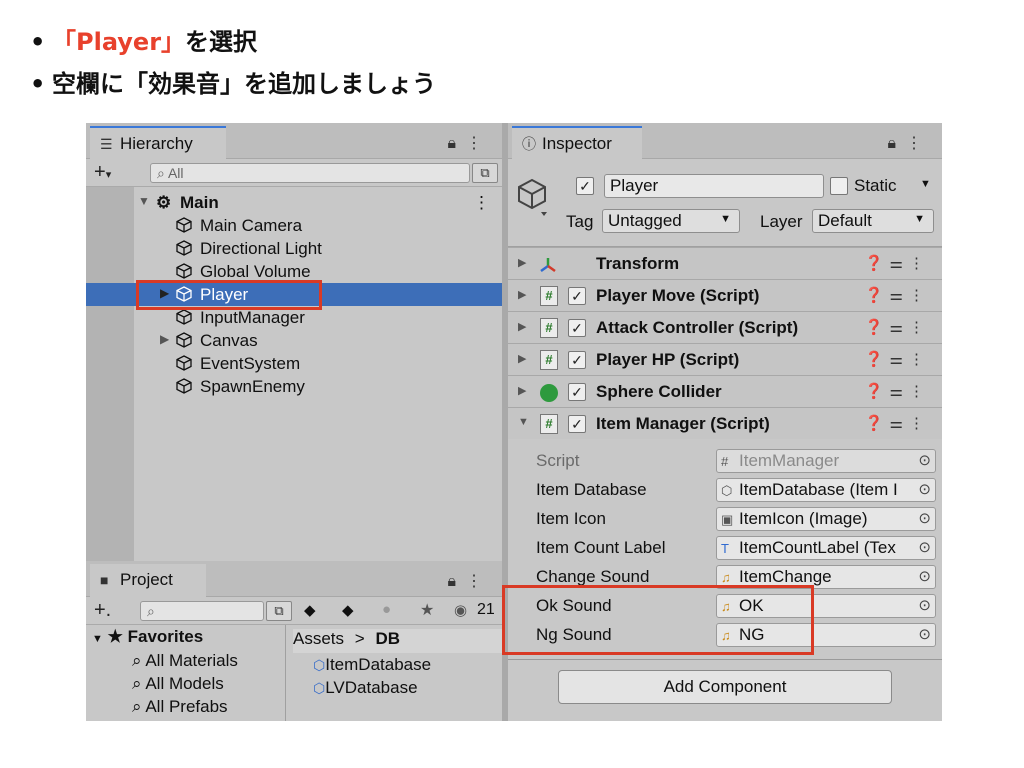  What do you see at coordinates (178, 685) in the screenshot?
I see `favorite-item: ⌕ All Models` at bounding box center [178, 685].